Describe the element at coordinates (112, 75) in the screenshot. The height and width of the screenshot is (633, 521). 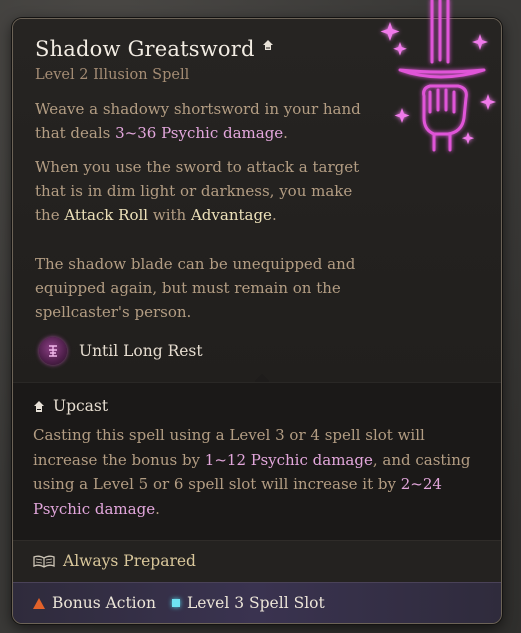
I see `spell-level-school: Level 2 Illusion Spell` at that location.